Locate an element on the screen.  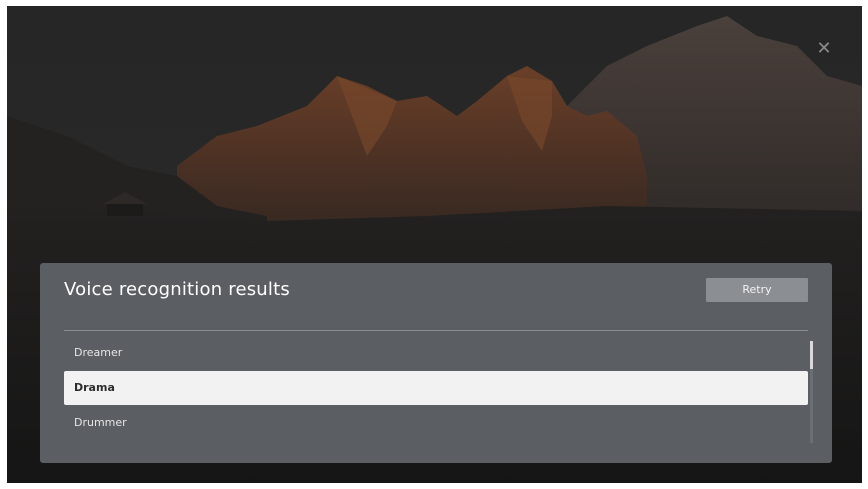
scroll-thumb is located at coordinates (811, 355).